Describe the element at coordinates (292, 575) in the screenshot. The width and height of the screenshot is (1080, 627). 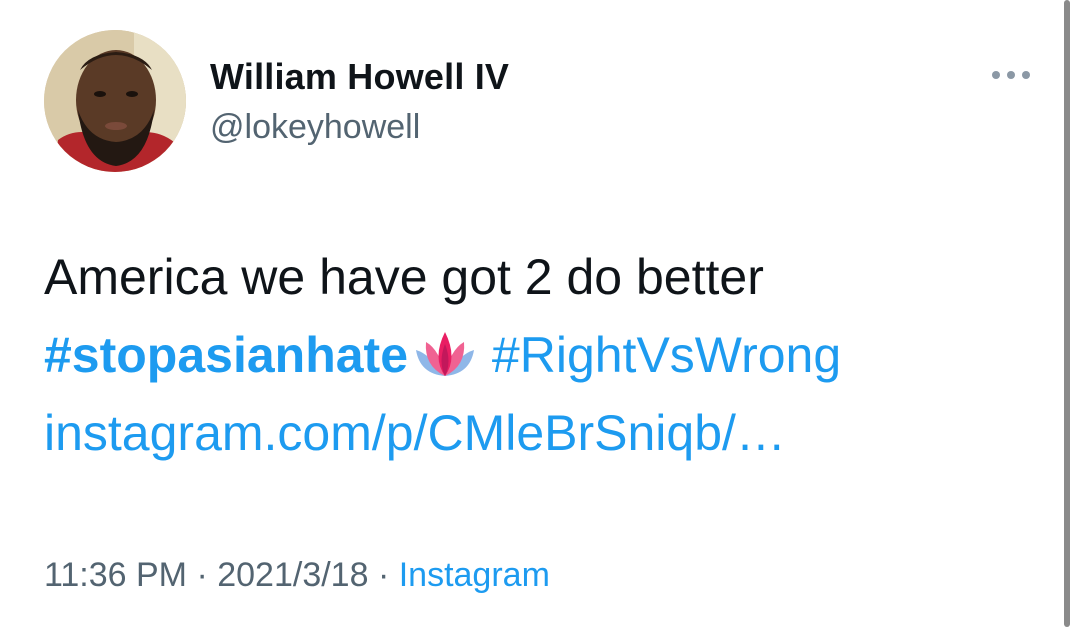
I see `tweet-date: 2021/3/18` at that location.